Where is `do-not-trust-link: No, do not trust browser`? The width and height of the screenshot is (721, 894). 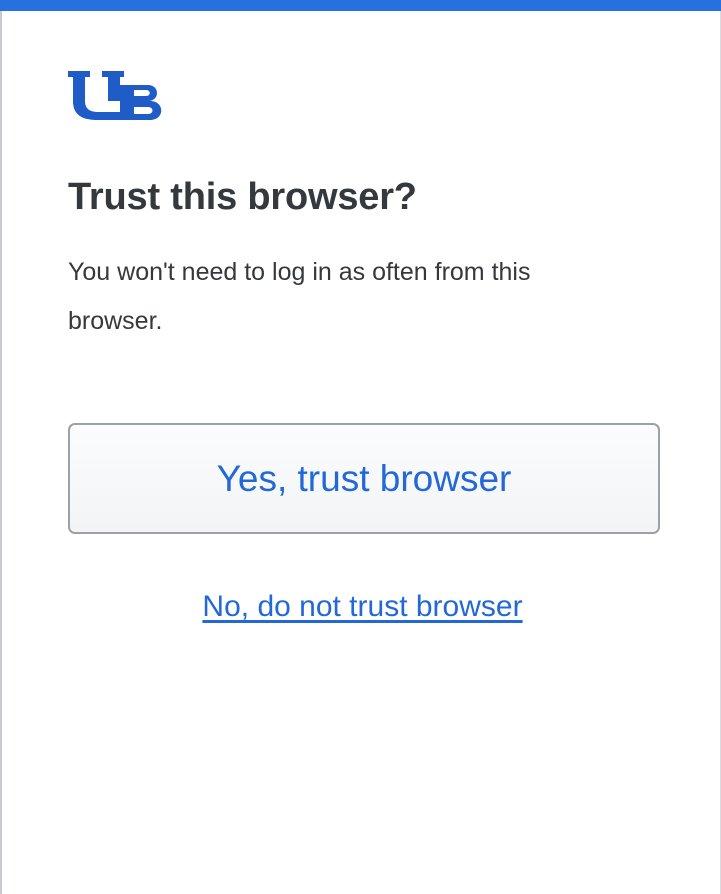
do-not-trust-link: No, do not trust browser is located at coordinates (362, 606).